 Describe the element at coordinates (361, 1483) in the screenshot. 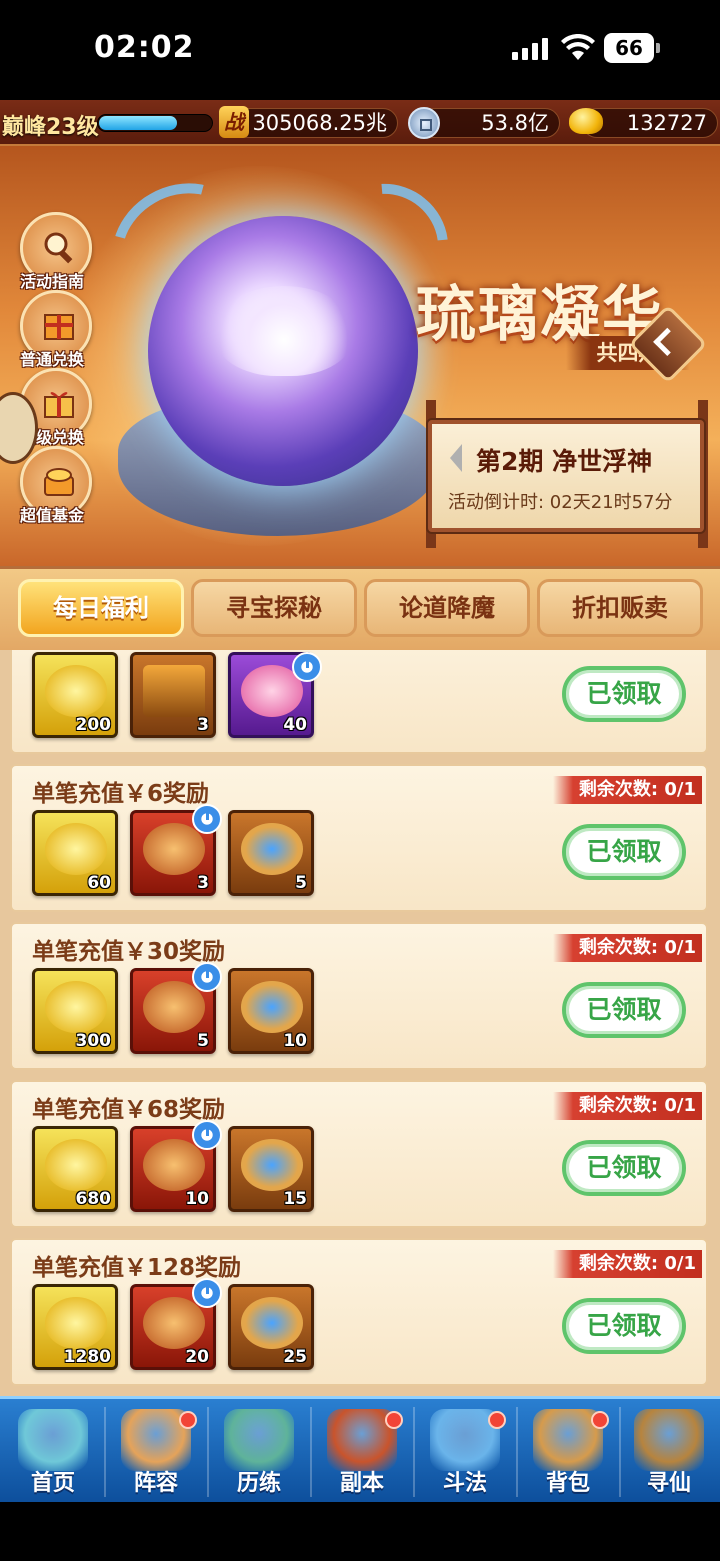

I see `nav-label: 副本` at that location.